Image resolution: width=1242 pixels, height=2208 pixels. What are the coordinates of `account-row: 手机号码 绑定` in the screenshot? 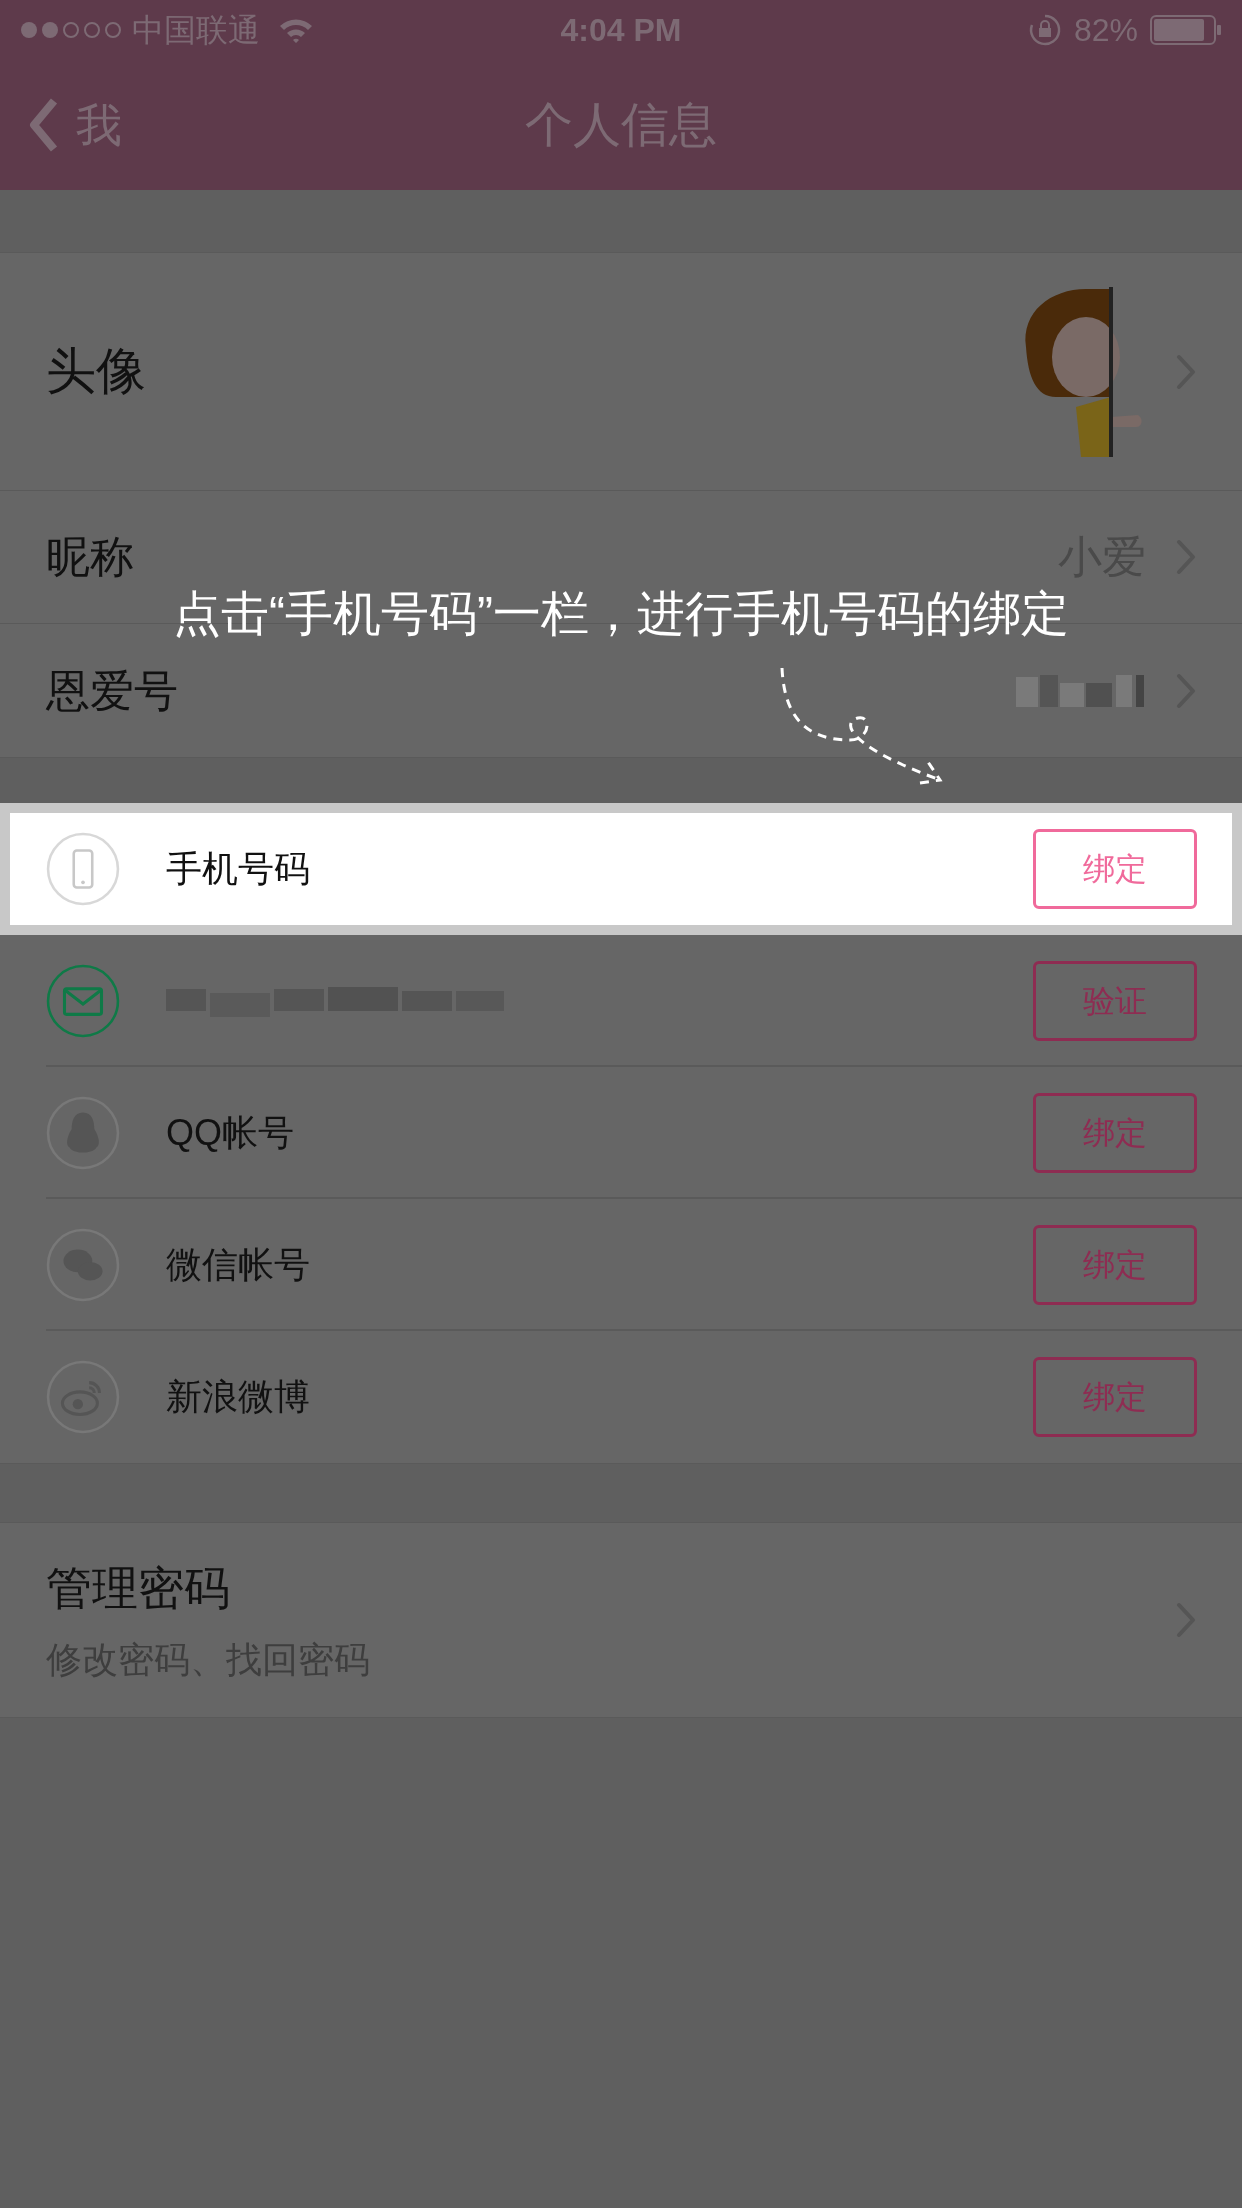 It's located at (621, 869).